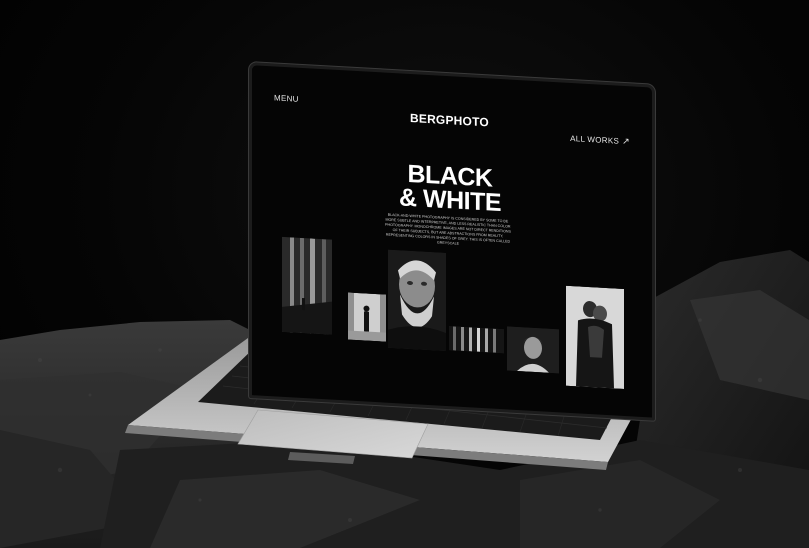 Image resolution: width=809 pixels, height=548 pixels. Describe the element at coordinates (449, 120) in the screenshot. I see `brand-logo: BERGPHOTO` at that location.